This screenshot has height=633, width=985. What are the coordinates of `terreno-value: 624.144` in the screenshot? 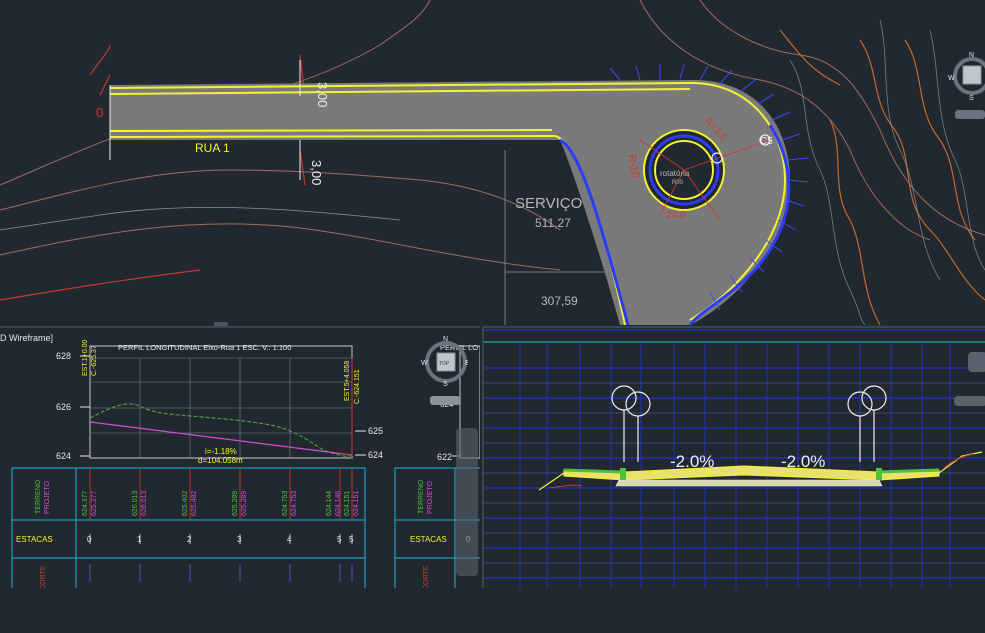 It's located at (329, 503).